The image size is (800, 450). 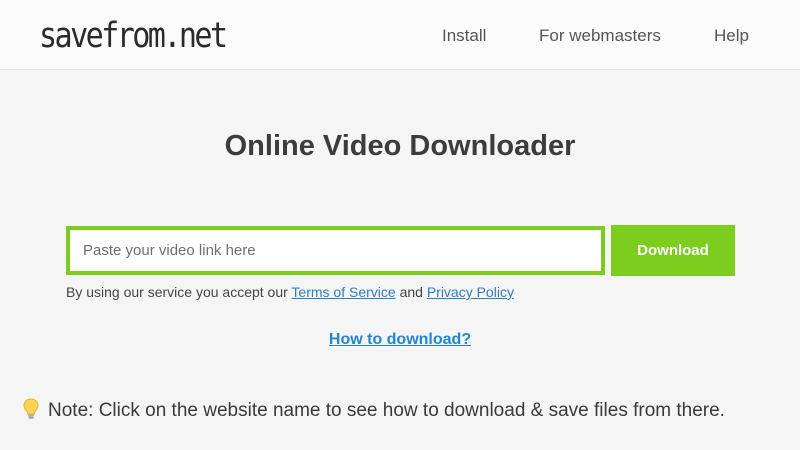 I want to click on site-logo: savefrom.net, so click(x=133, y=36).